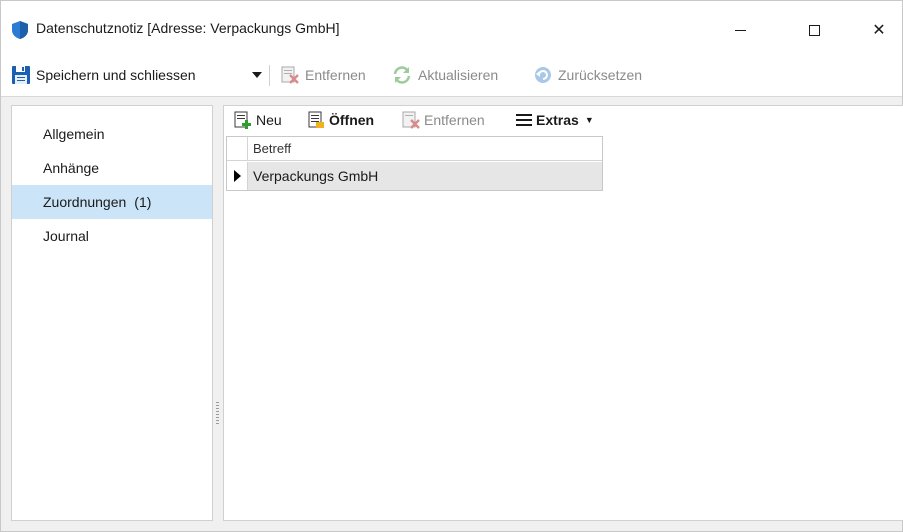 This screenshot has width=903, height=532. I want to click on assignments-toolbar: Neu Öffnen Entfernen Extras ▼, so click(563, 120).